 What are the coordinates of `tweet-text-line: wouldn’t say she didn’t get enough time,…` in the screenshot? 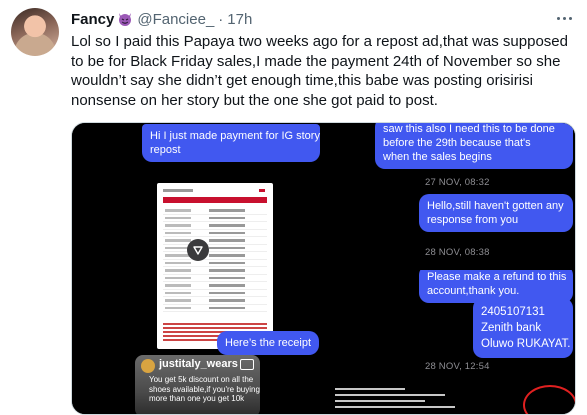 It's located at (302, 81).